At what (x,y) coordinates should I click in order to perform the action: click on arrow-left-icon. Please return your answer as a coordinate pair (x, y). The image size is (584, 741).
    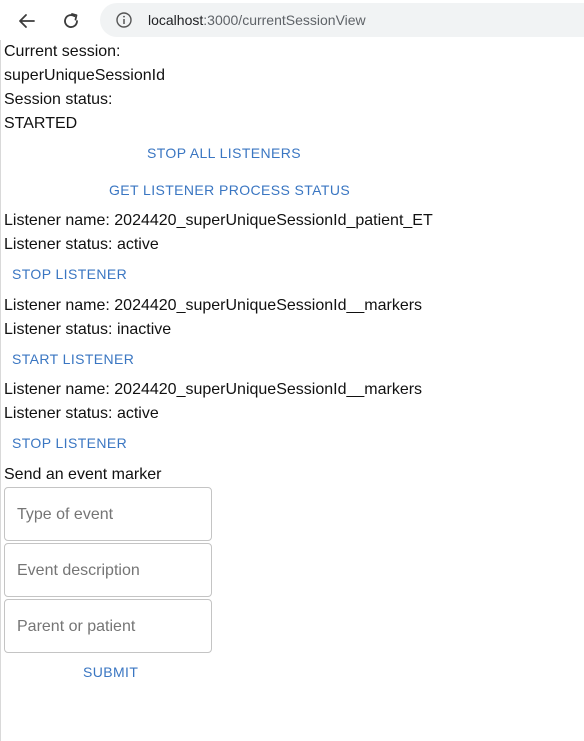
    Looking at the image, I should click on (27, 21).